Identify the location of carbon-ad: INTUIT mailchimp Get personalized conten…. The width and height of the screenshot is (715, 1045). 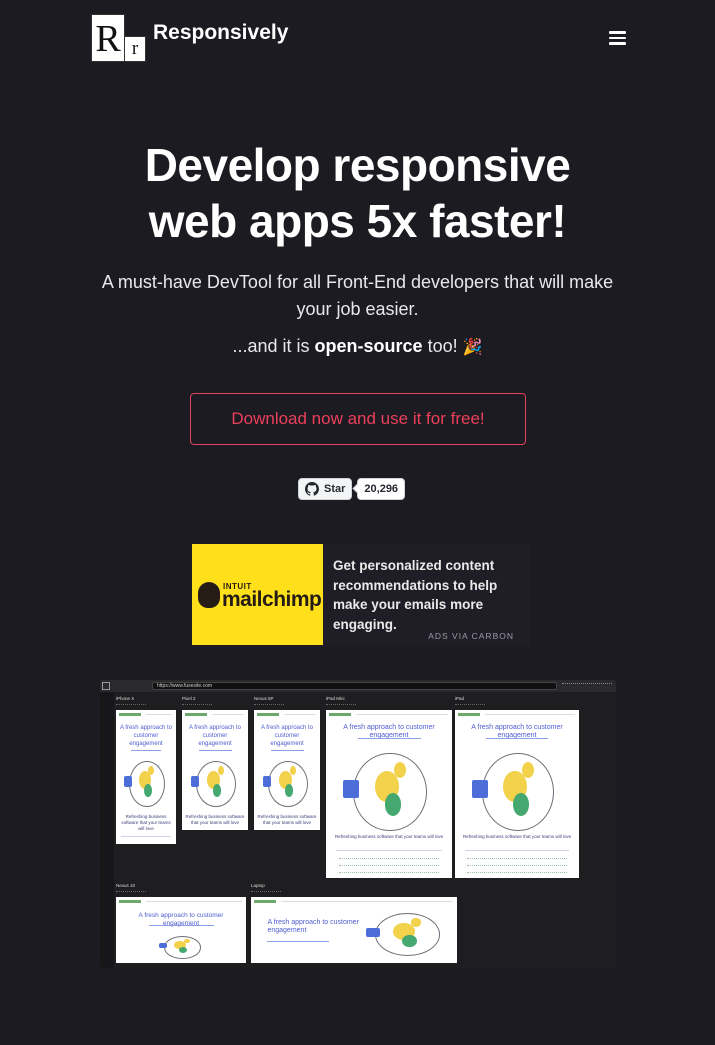
(361, 594).